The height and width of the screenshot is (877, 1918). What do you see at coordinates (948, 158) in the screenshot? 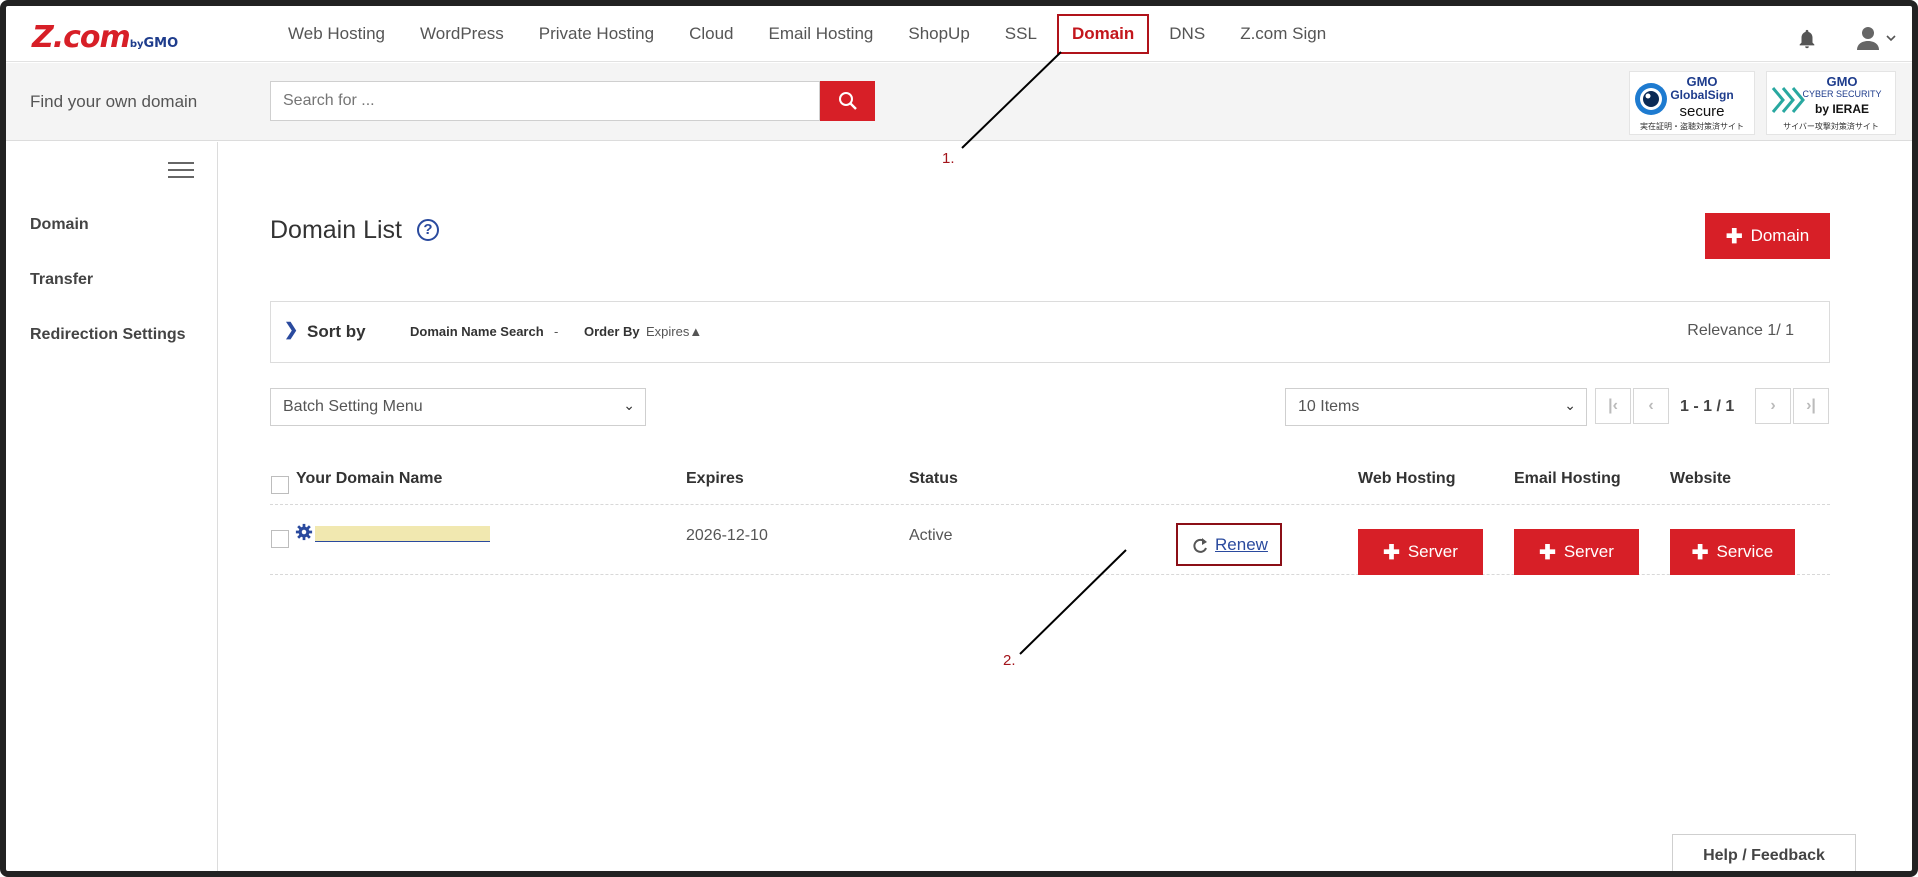
I see `annotation-1: 1.` at bounding box center [948, 158].